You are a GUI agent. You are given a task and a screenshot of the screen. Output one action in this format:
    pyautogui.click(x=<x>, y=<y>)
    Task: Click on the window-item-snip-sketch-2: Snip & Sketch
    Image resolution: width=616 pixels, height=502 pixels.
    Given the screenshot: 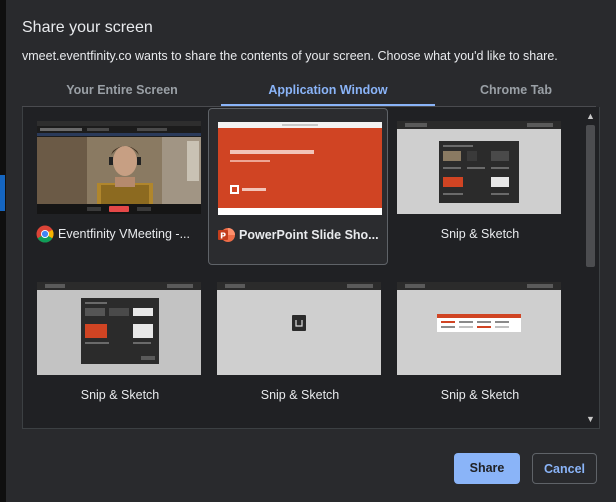 What is the action you would take?
    pyautogui.click(x=118, y=347)
    